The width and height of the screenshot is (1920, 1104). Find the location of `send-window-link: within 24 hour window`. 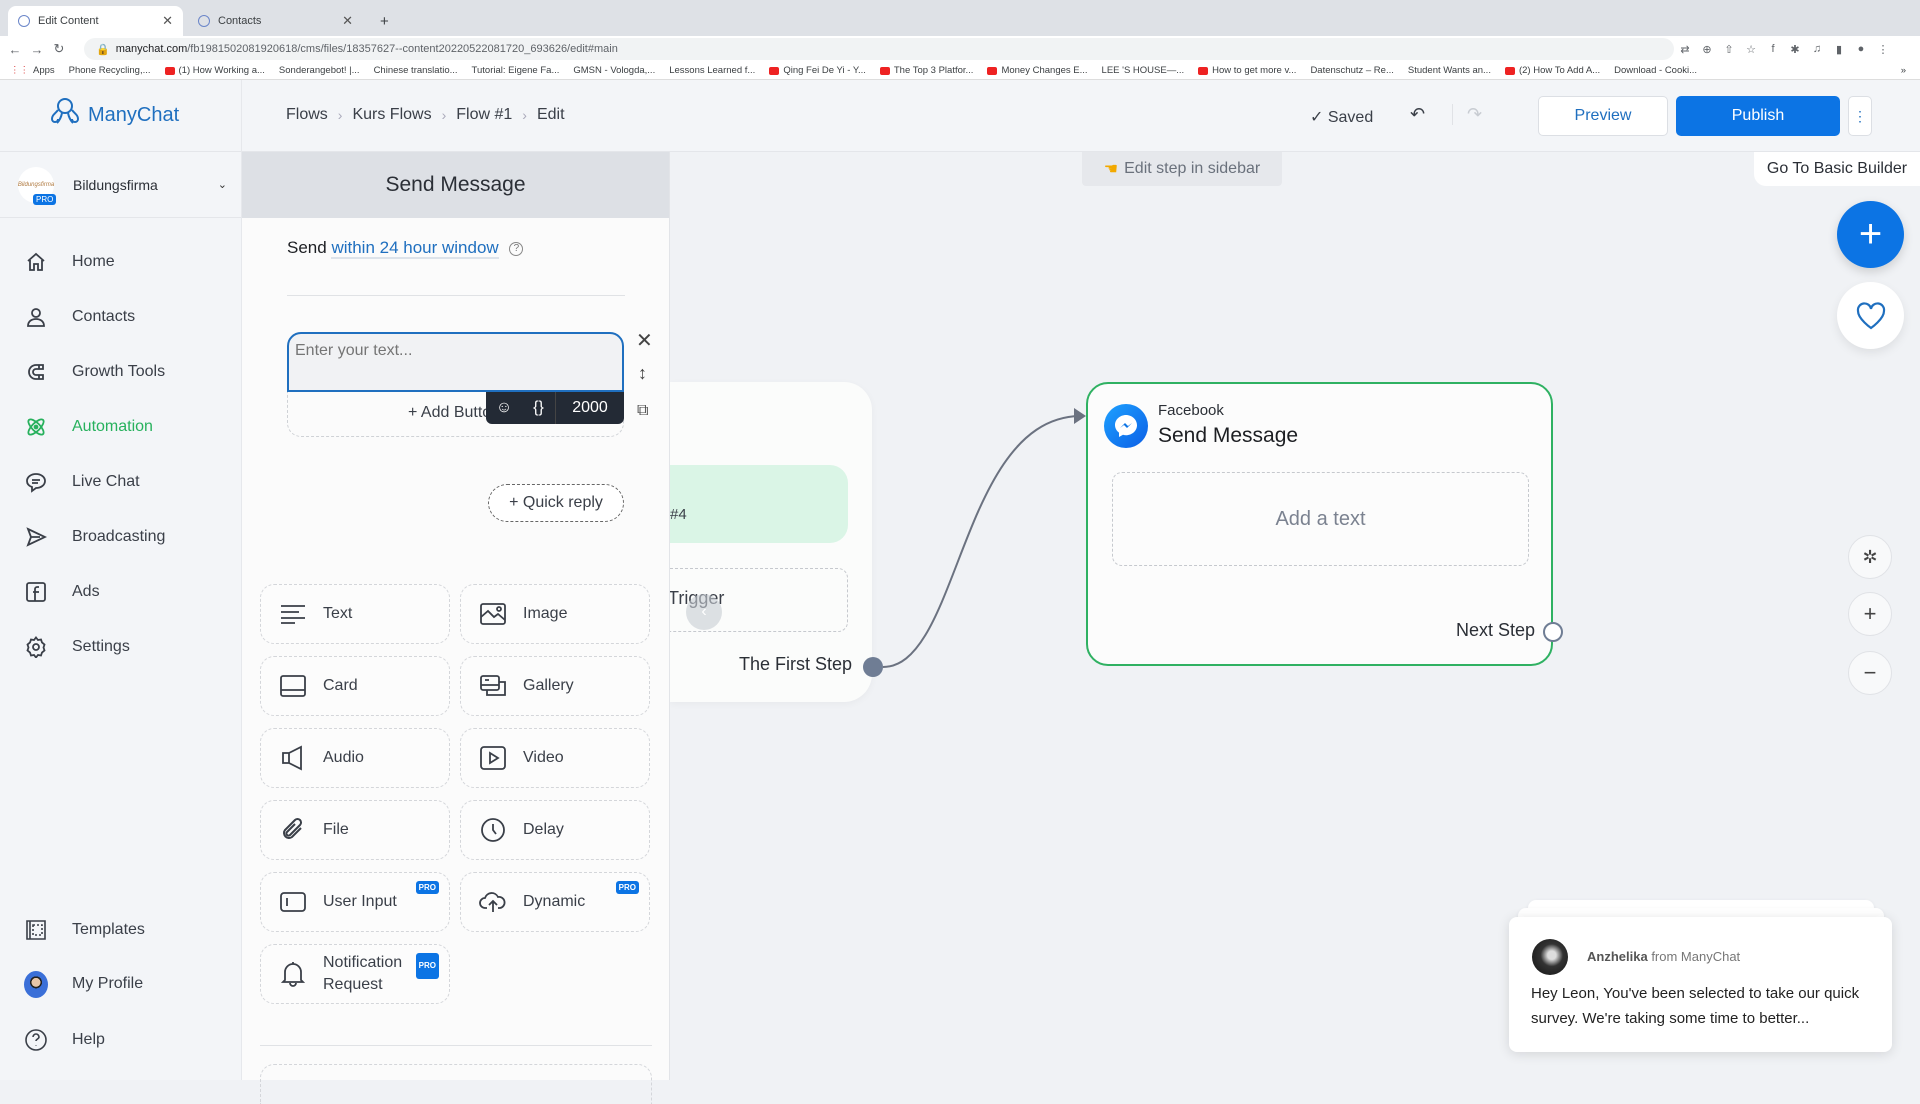

send-window-link: within 24 hour window is located at coordinates (415, 248).